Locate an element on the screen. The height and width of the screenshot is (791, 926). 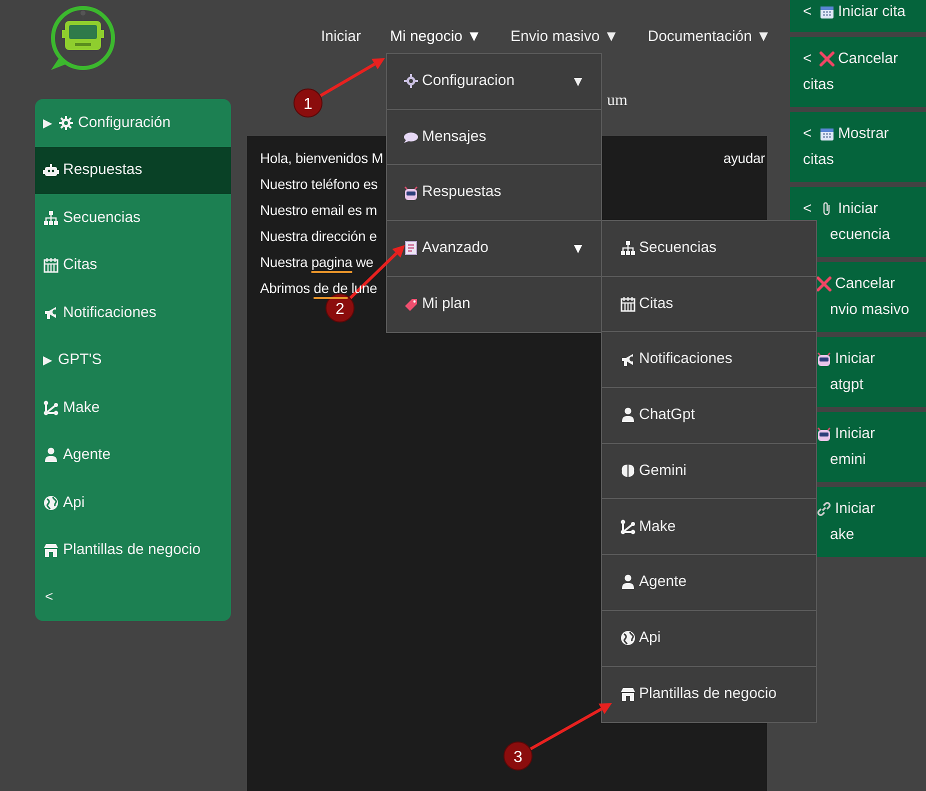
text-line: Hola, bienvenidos M is located at coordinates (322, 158).